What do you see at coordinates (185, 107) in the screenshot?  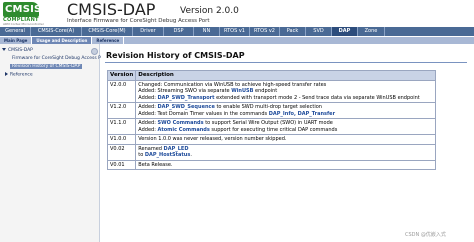 I see `api-link: DAP_SWD_Sequence` at bounding box center [185, 107].